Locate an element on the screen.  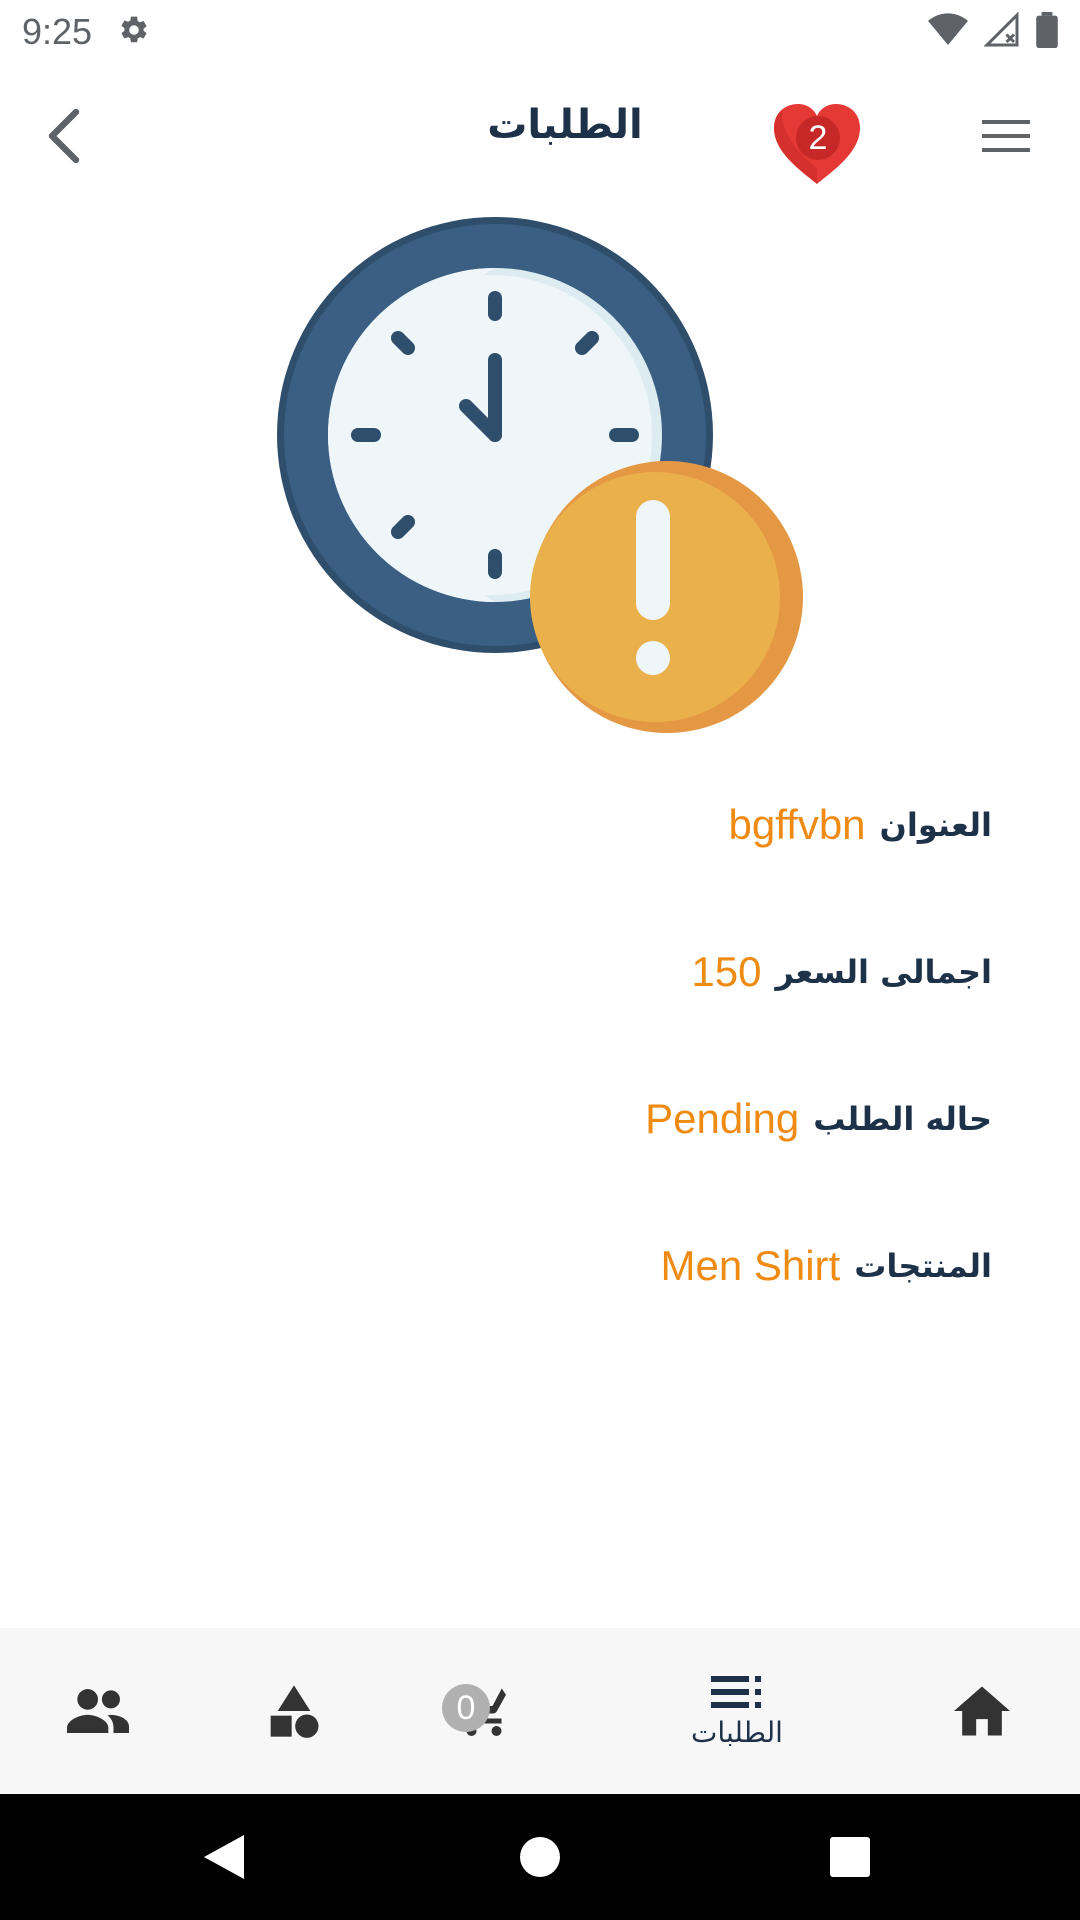
order-row-status: حاله الطلب Pending is located at coordinates (818, 1119).